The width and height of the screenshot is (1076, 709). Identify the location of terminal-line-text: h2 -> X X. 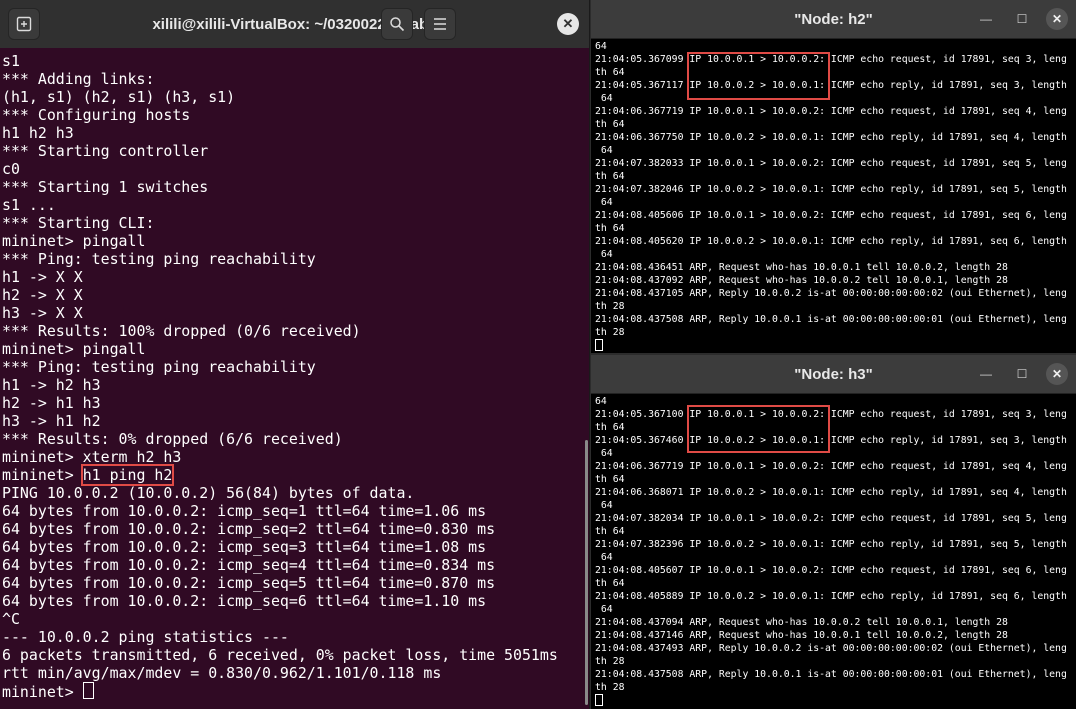
(42, 295).